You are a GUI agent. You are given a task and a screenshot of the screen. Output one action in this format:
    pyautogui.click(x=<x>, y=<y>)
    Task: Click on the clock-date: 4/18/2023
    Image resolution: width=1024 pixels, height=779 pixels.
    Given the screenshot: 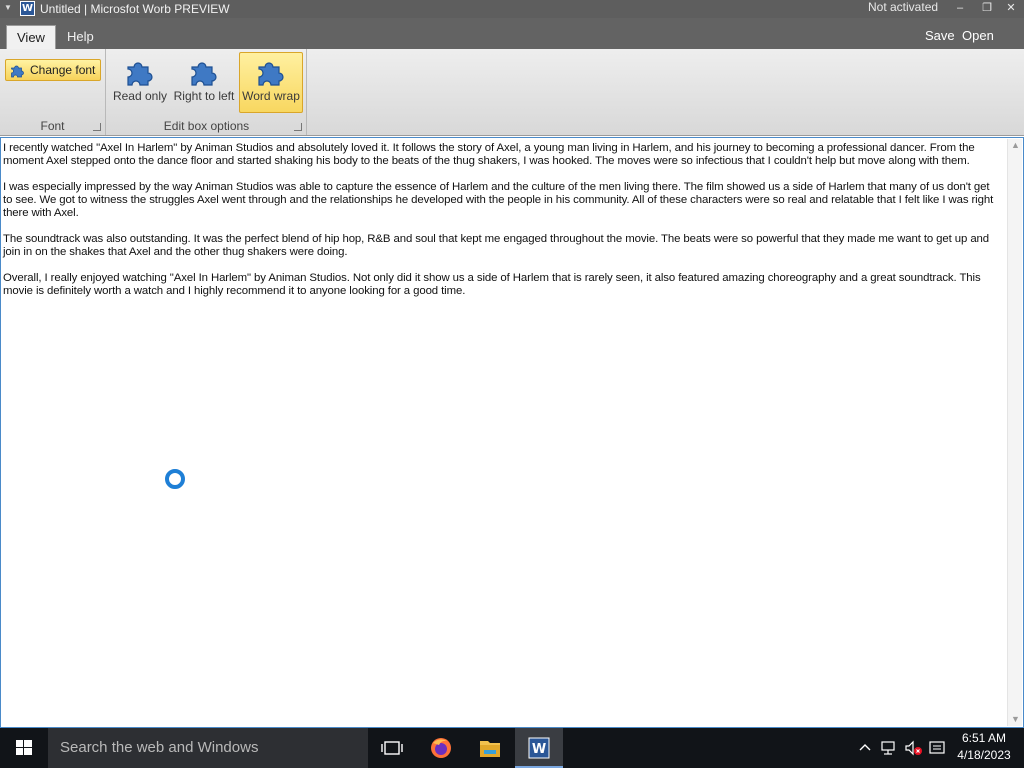 What is the action you would take?
    pyautogui.click(x=984, y=755)
    